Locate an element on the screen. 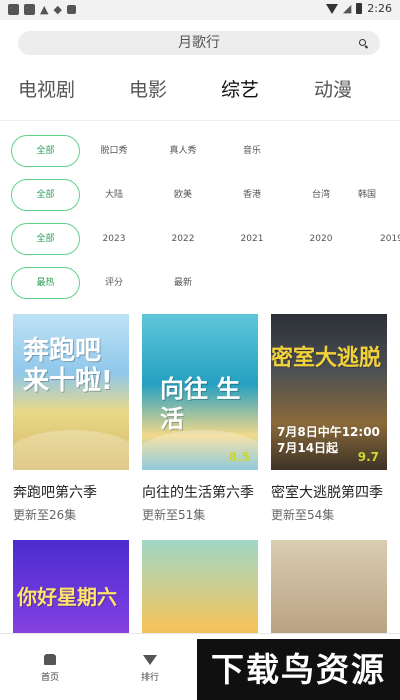 The height and width of the screenshot is (700, 400). poster-image: 密室大逃脱 7月8日中午12:00 7月14日起 9.7 is located at coordinates (329, 392).